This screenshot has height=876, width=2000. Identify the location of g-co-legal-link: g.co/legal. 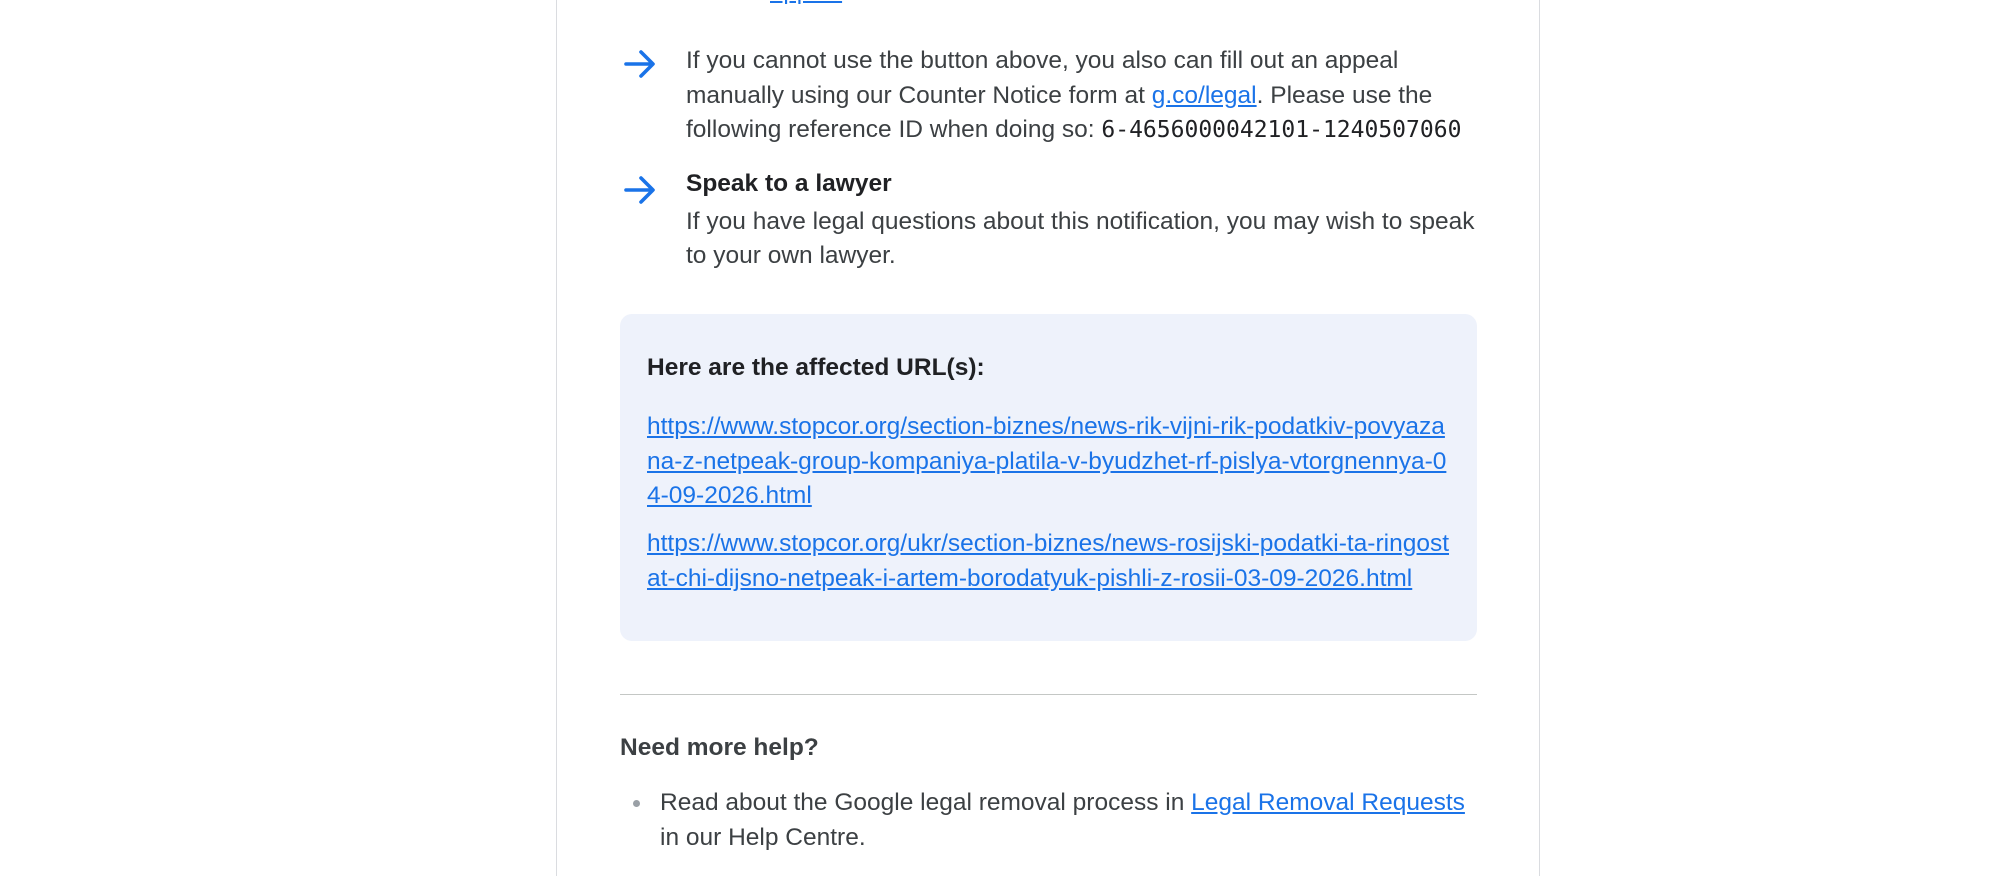
(1204, 95).